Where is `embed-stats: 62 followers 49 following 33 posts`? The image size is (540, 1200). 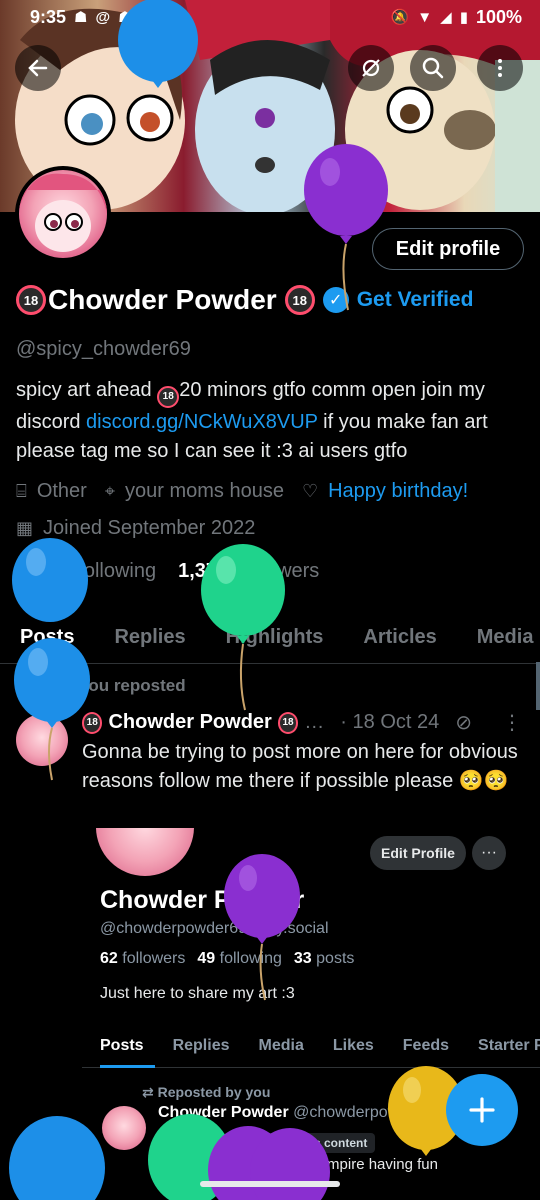 embed-stats: 62 followers 49 following 33 posts is located at coordinates (227, 959).